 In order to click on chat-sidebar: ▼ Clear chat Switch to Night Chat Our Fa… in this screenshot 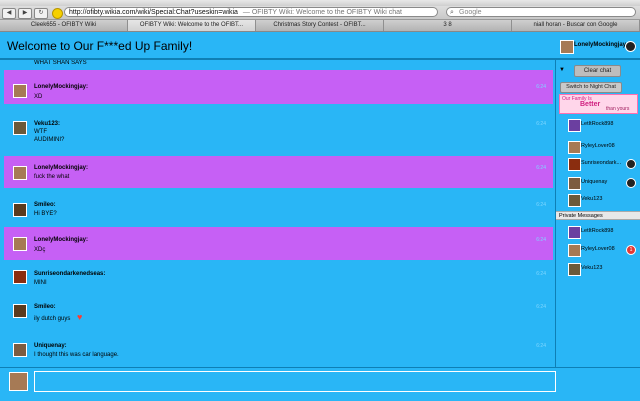, I will do `click(597, 213)`.